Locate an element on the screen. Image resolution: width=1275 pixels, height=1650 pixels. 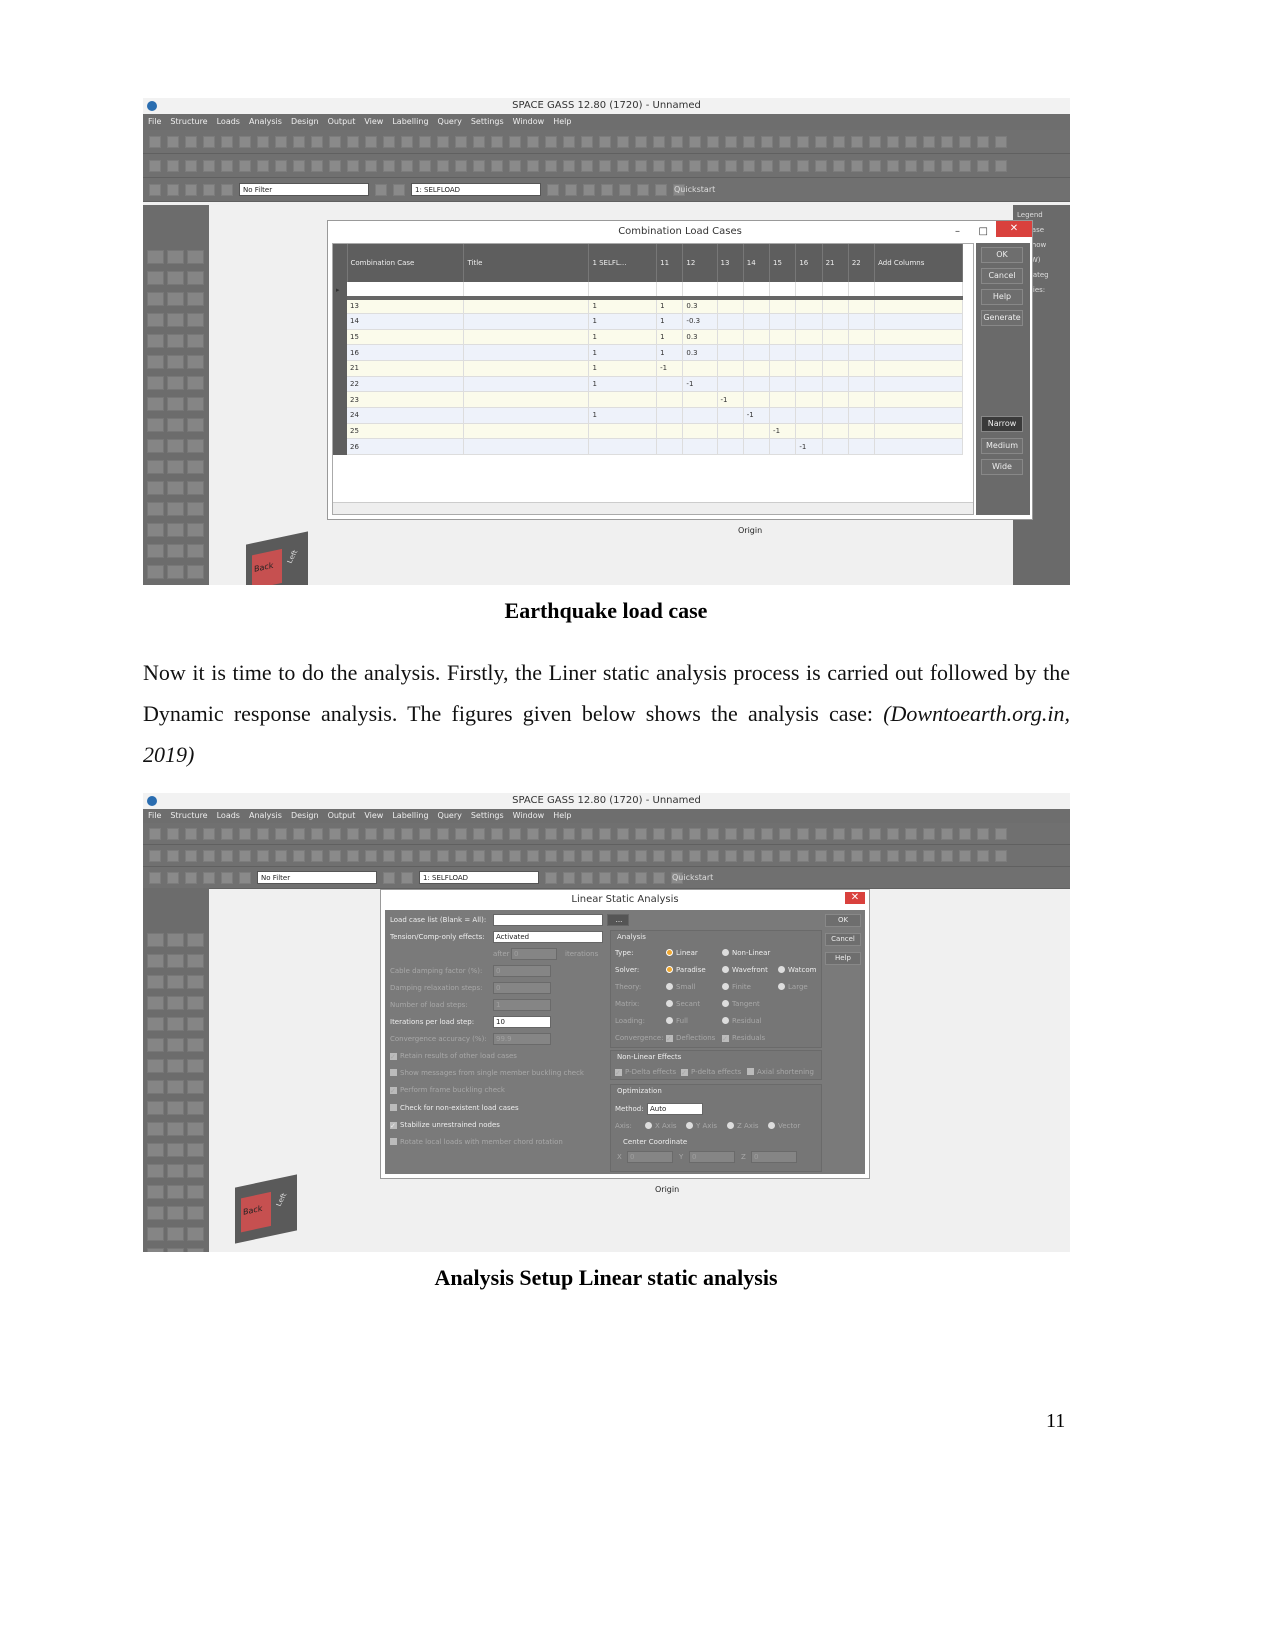
table-cell: 15 is located at coordinates (406, 337).